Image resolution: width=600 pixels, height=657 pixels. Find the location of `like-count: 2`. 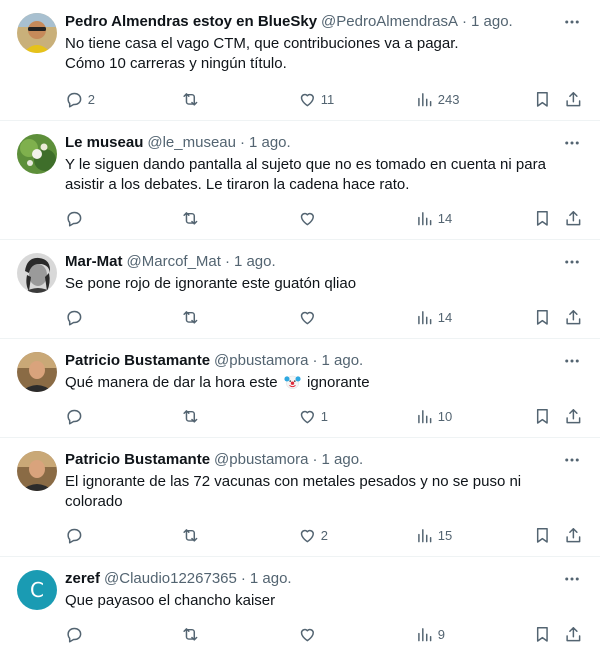

like-count: 2 is located at coordinates (324, 535).